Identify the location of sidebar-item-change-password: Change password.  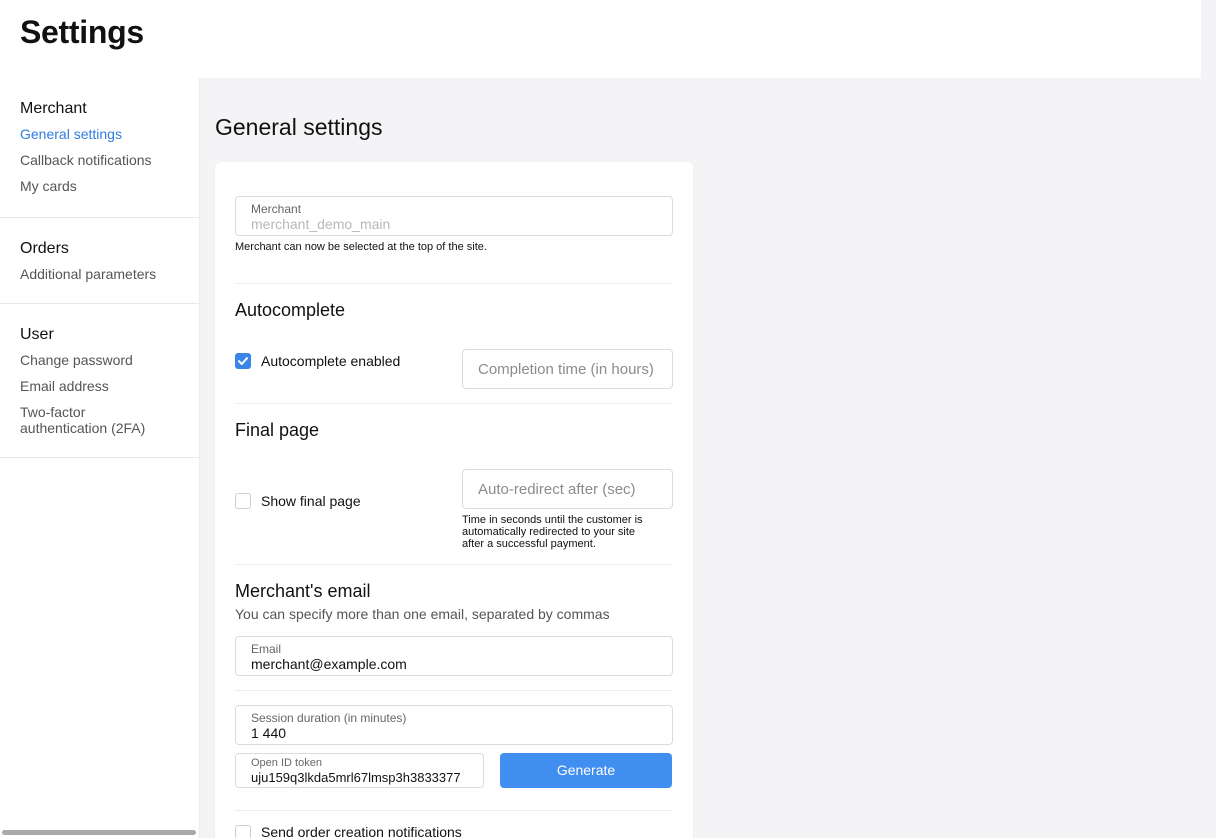
(99, 360).